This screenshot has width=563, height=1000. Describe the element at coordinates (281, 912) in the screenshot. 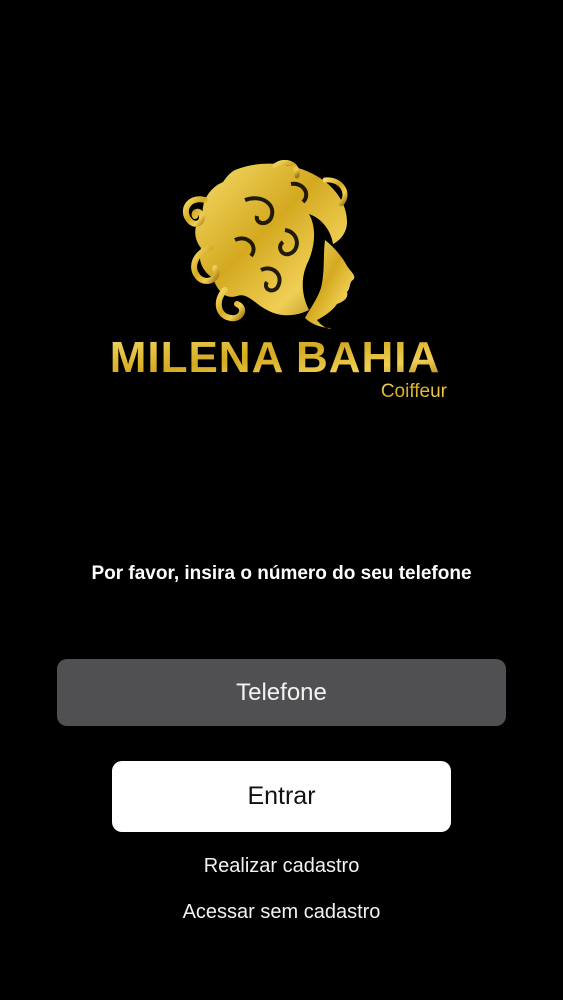

I see `guest-access-link: Acessar sem cadastro` at that location.